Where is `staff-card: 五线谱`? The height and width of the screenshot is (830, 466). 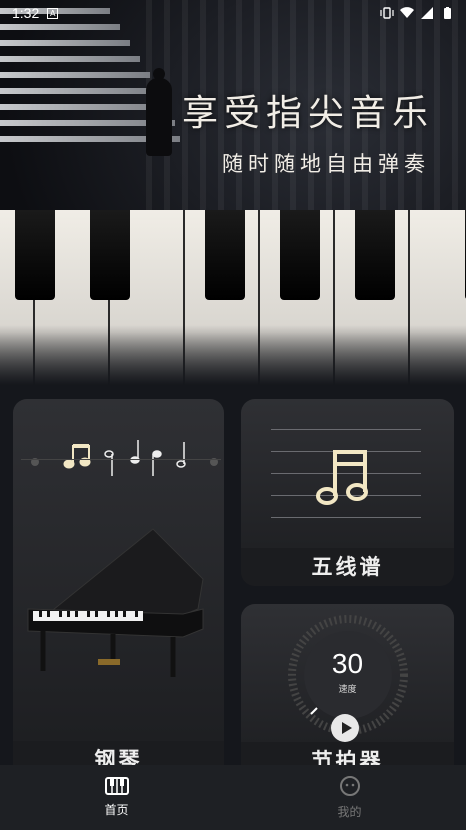 staff-card: 五线谱 is located at coordinates (347, 492).